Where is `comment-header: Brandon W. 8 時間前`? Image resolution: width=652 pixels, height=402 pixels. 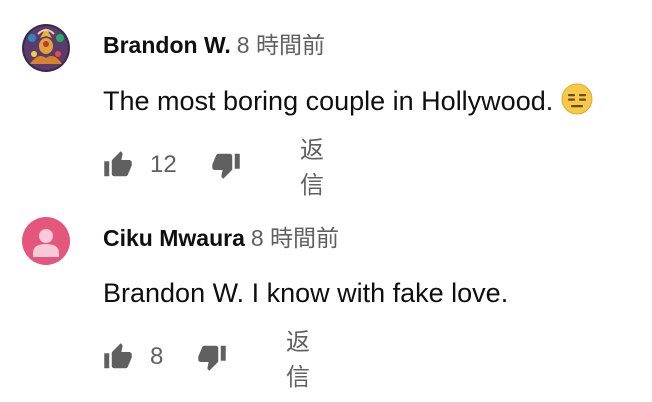 comment-header: Brandon W. 8 時間前 is located at coordinates (214, 45).